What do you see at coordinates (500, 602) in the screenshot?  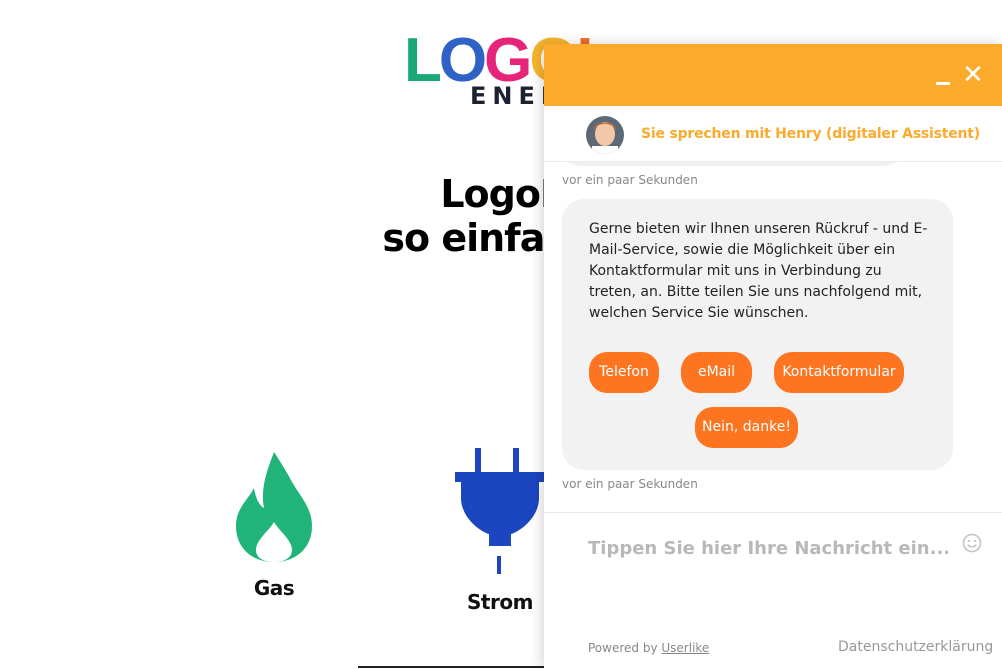 I see `product-label-strom: Strom` at bounding box center [500, 602].